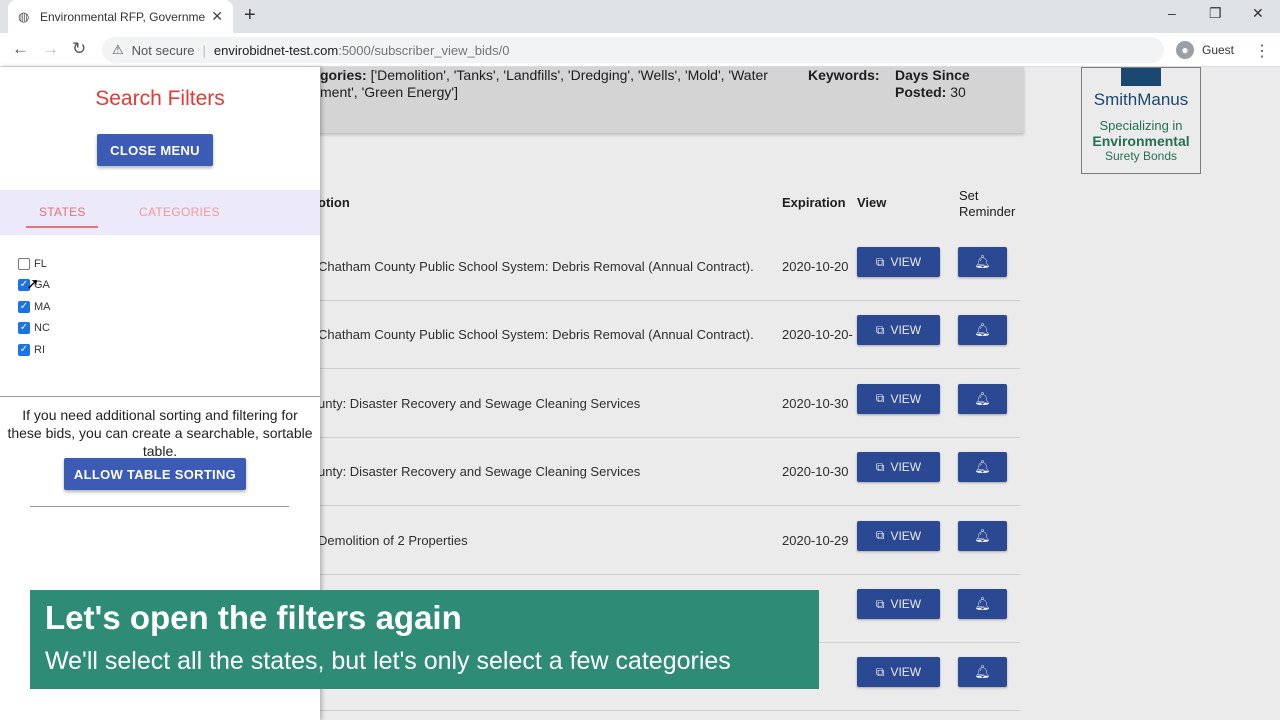 The height and width of the screenshot is (720, 1280). I want to click on tab-states: STATES, so click(62, 212).